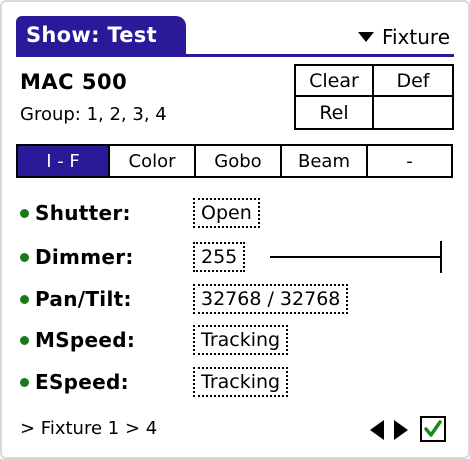 The width and height of the screenshot is (470, 459). Describe the element at coordinates (335, 81) in the screenshot. I see `clear-button: Clear` at that location.